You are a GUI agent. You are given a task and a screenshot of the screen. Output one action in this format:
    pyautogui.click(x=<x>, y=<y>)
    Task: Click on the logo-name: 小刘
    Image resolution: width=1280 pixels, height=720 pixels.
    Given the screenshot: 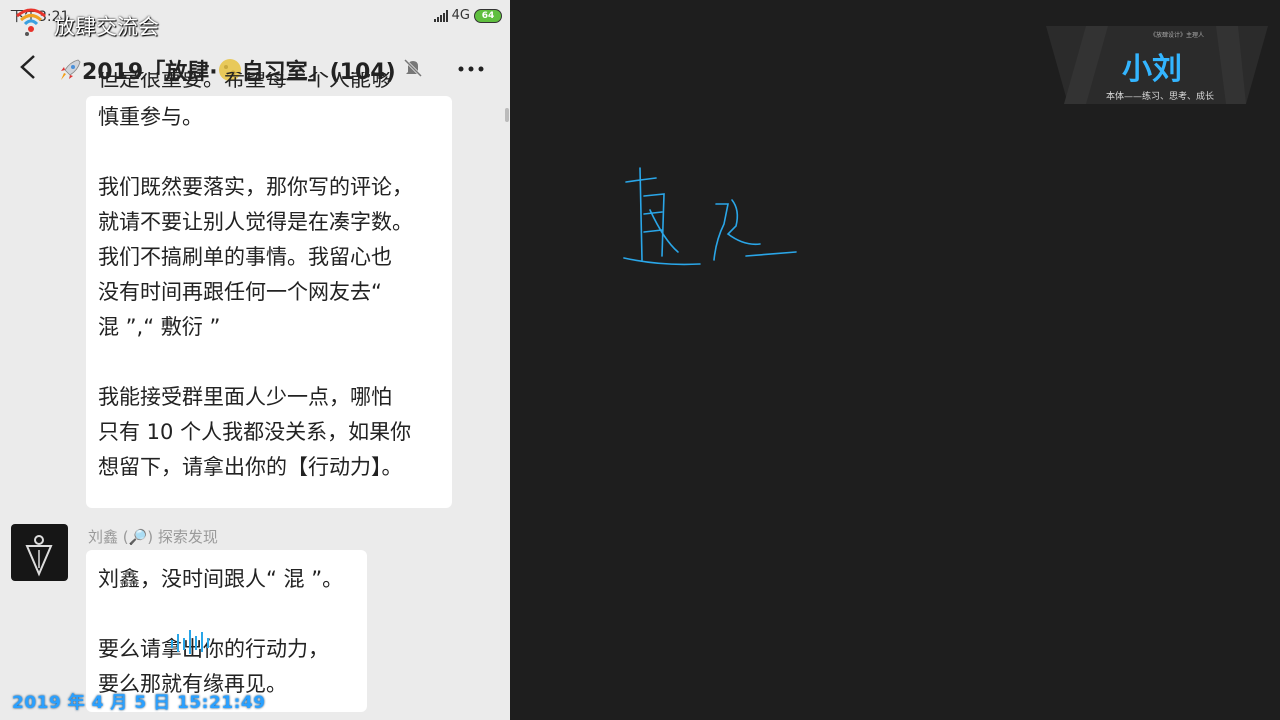 What is the action you would take?
    pyautogui.click(x=1152, y=69)
    